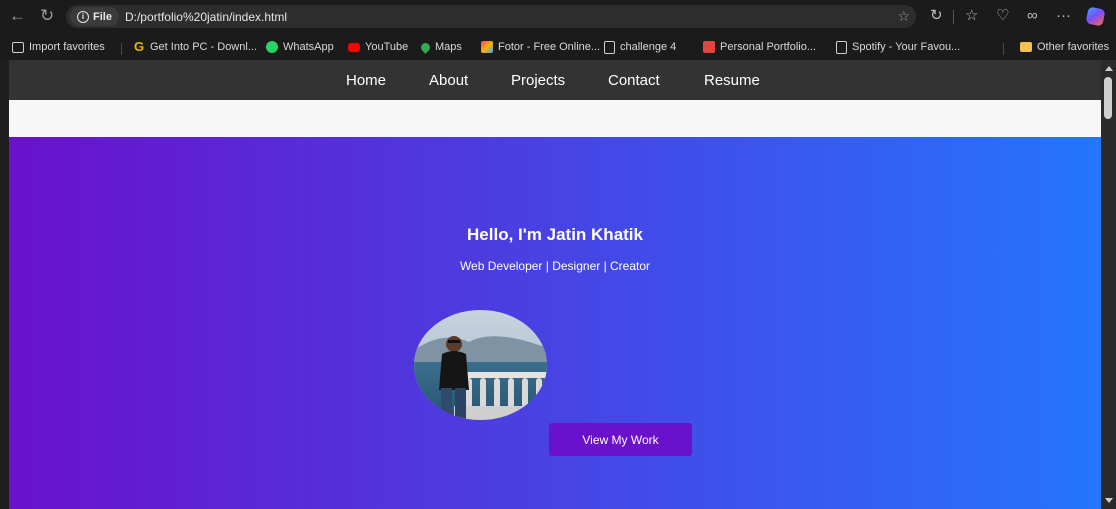 This screenshot has width=1116, height=509. Describe the element at coordinates (1108, 284) in the screenshot. I see `page-scrollbar` at that location.